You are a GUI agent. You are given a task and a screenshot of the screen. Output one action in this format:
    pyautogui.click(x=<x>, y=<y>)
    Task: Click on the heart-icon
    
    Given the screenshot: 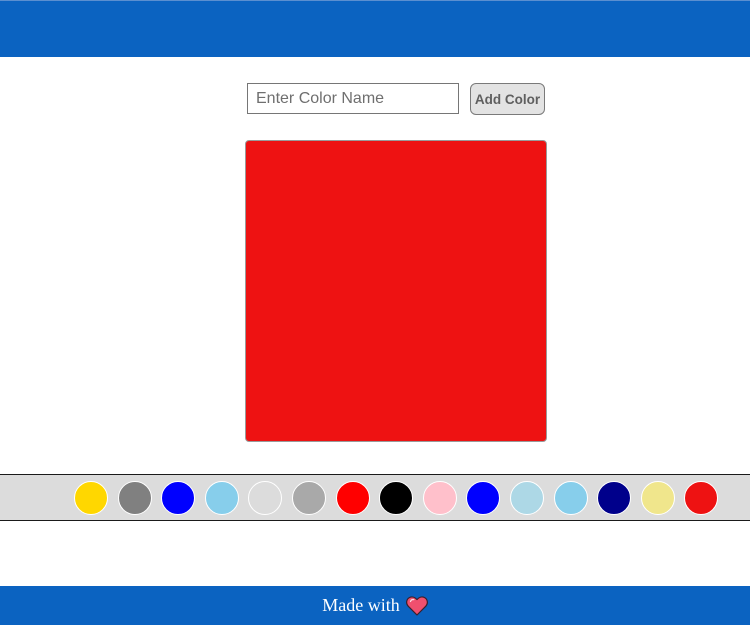 What is the action you would take?
    pyautogui.click(x=416, y=605)
    